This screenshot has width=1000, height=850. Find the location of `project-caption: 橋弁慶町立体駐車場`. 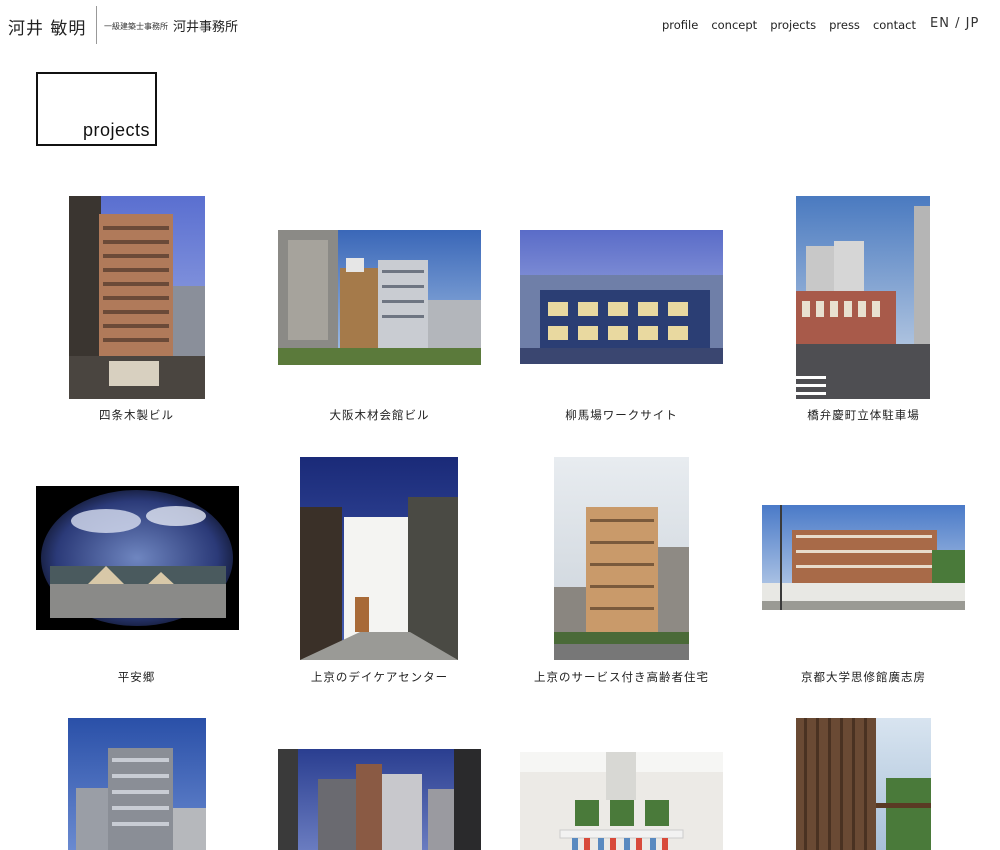

project-caption: 橋弁慶町立体駐車場 is located at coordinates (863, 415).